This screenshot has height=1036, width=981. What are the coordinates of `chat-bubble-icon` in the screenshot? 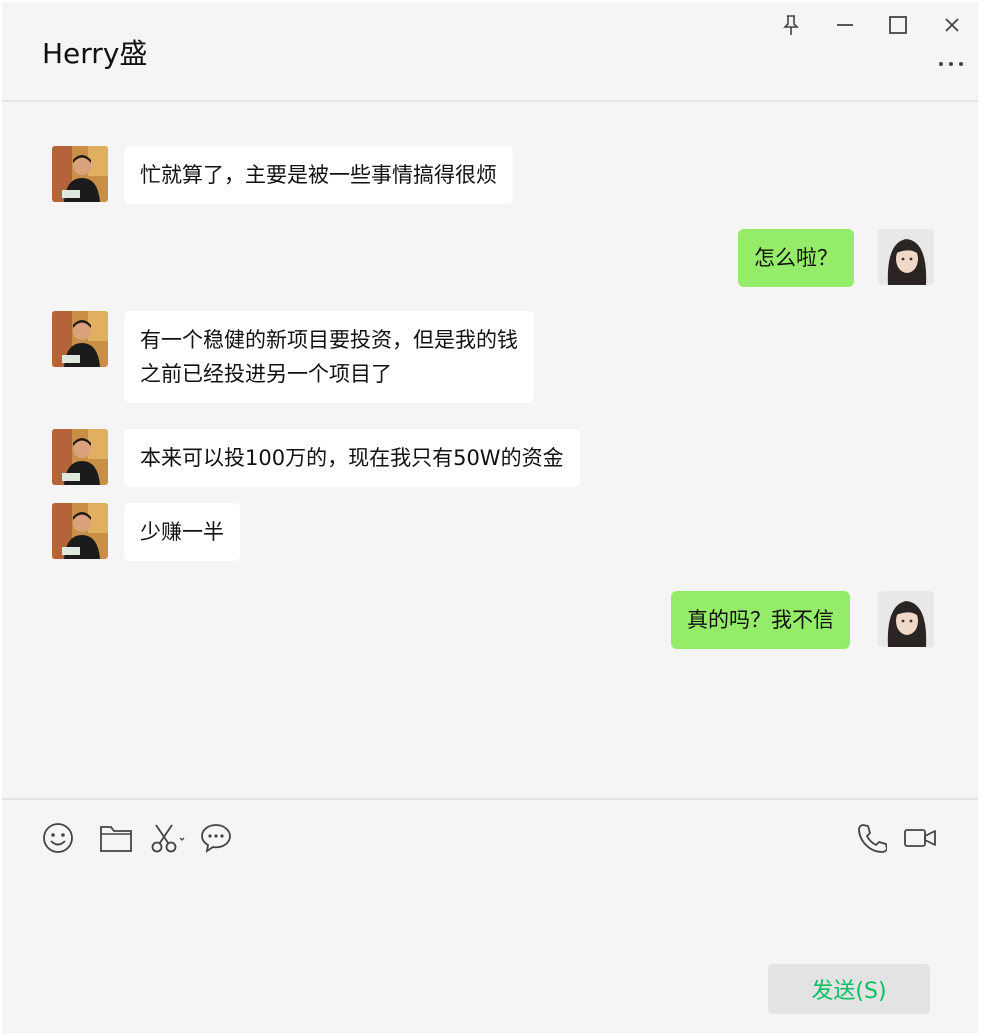 It's located at (216, 838).